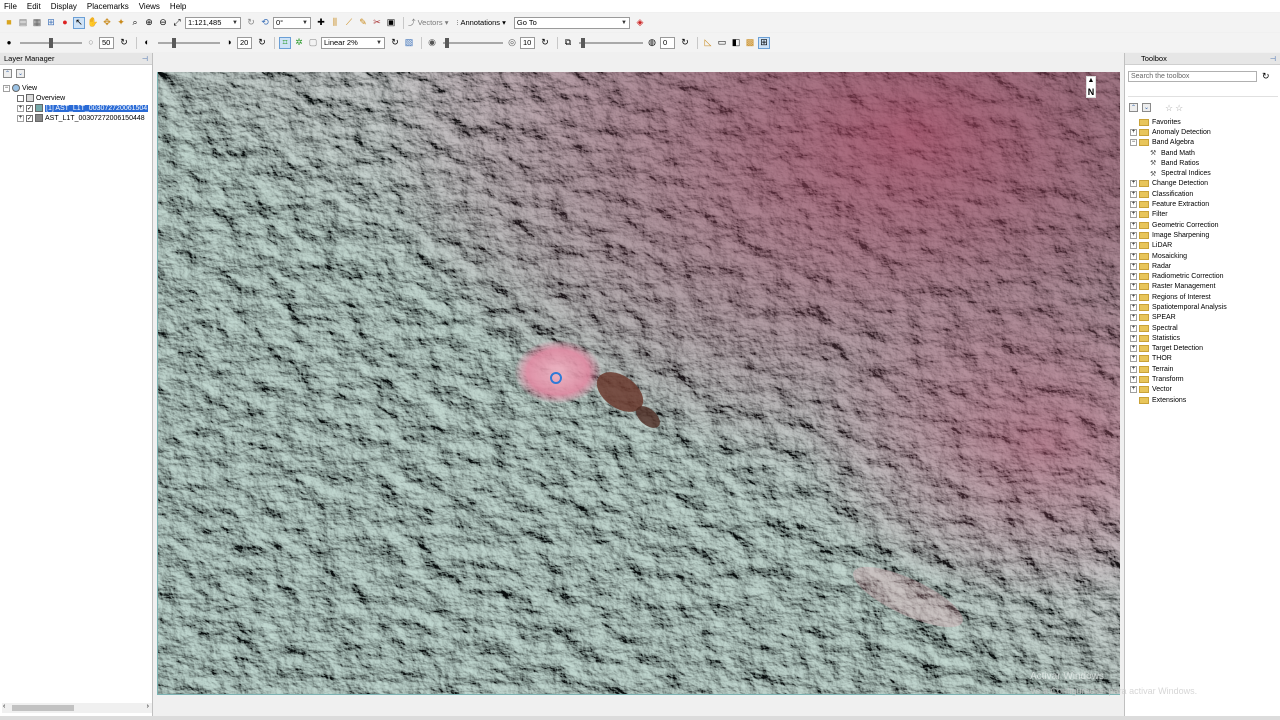 The width and height of the screenshot is (1280, 720). Describe the element at coordinates (685, 43) in the screenshot. I see `reset-transparency-icon: ↻` at that location.